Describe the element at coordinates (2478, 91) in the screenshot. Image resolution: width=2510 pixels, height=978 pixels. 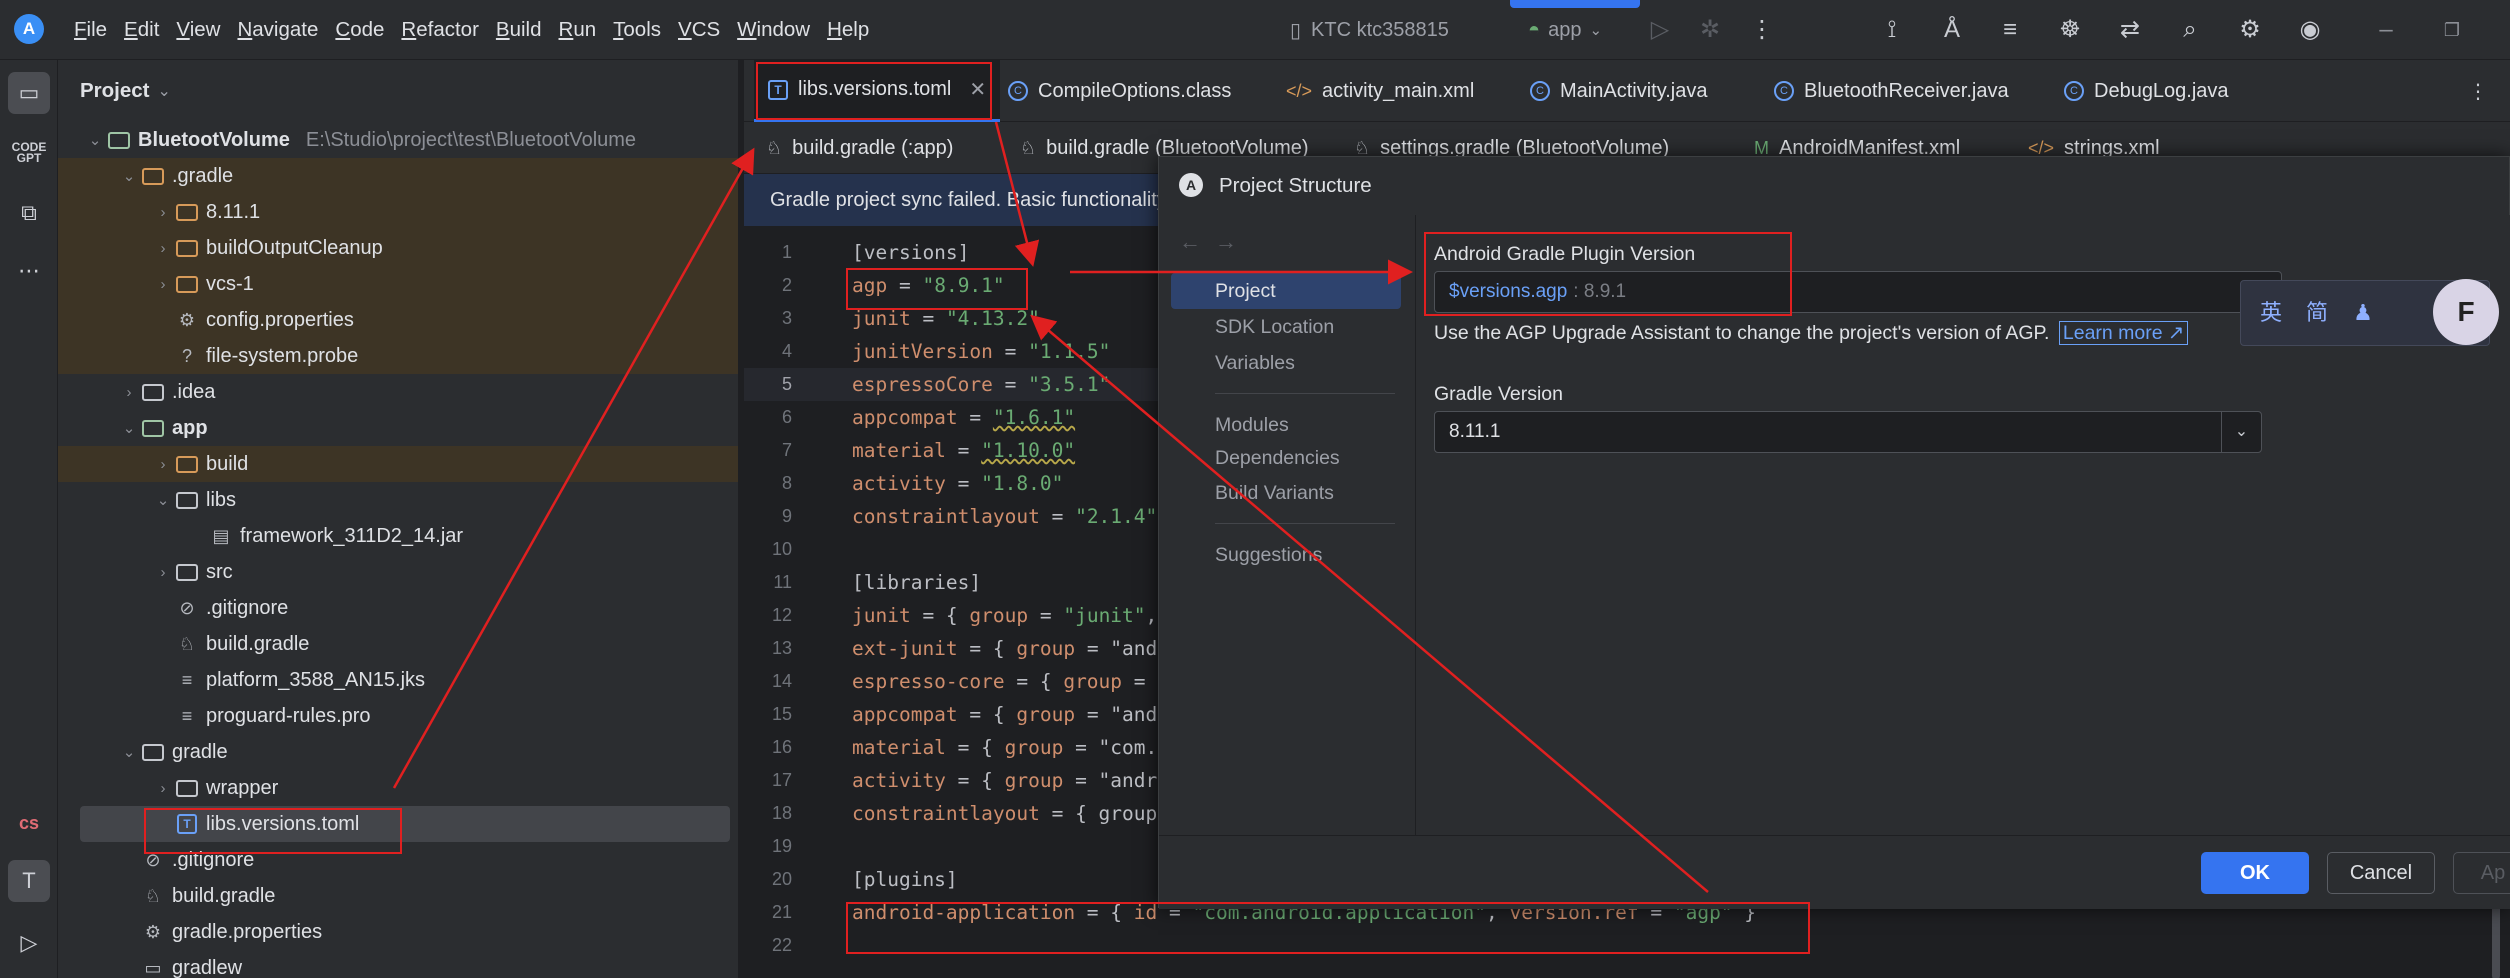
I see `tab-overflow-icon: ⋮` at that location.